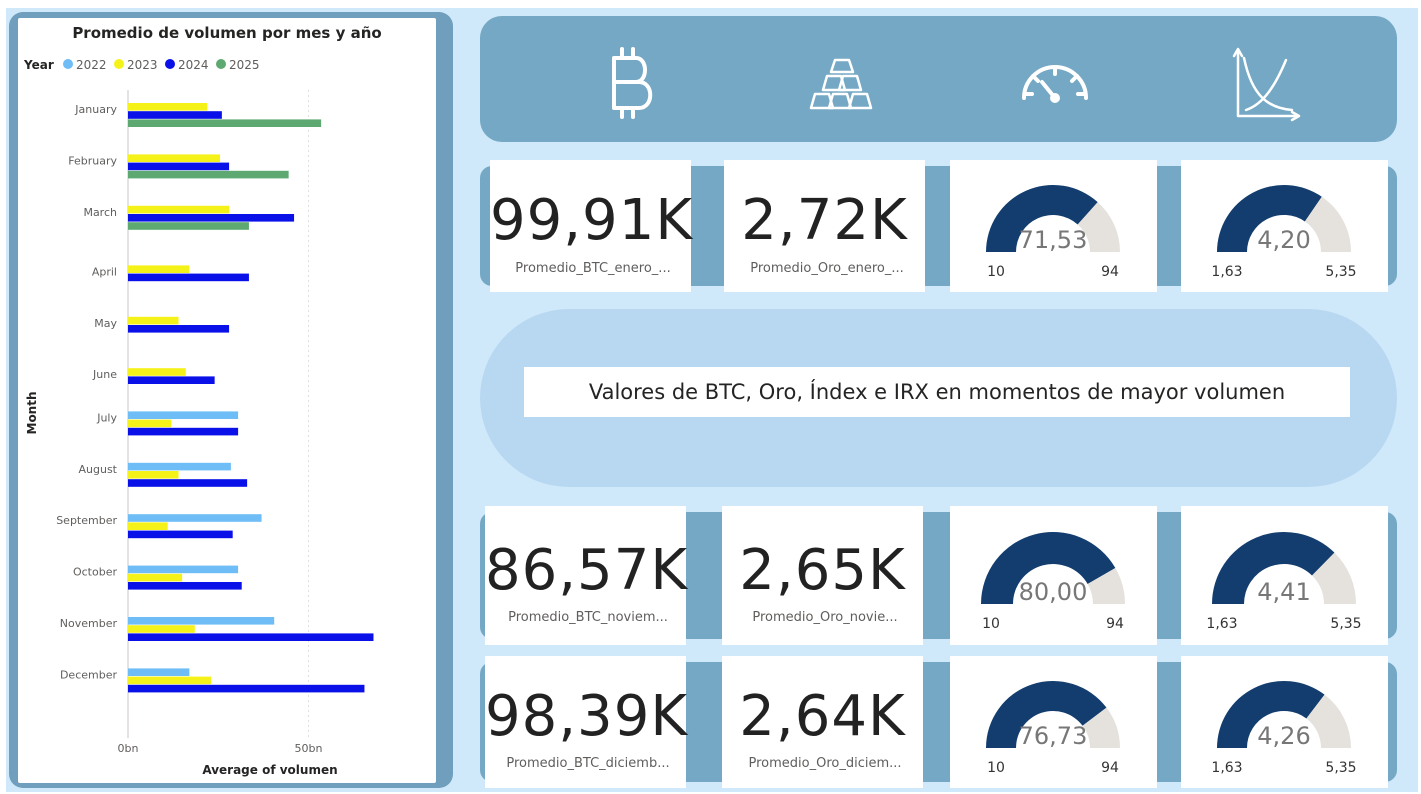 The image size is (1421, 794). Describe the element at coordinates (824, 220) in the screenshot. I see `kpi-value: 2,72K` at that location.